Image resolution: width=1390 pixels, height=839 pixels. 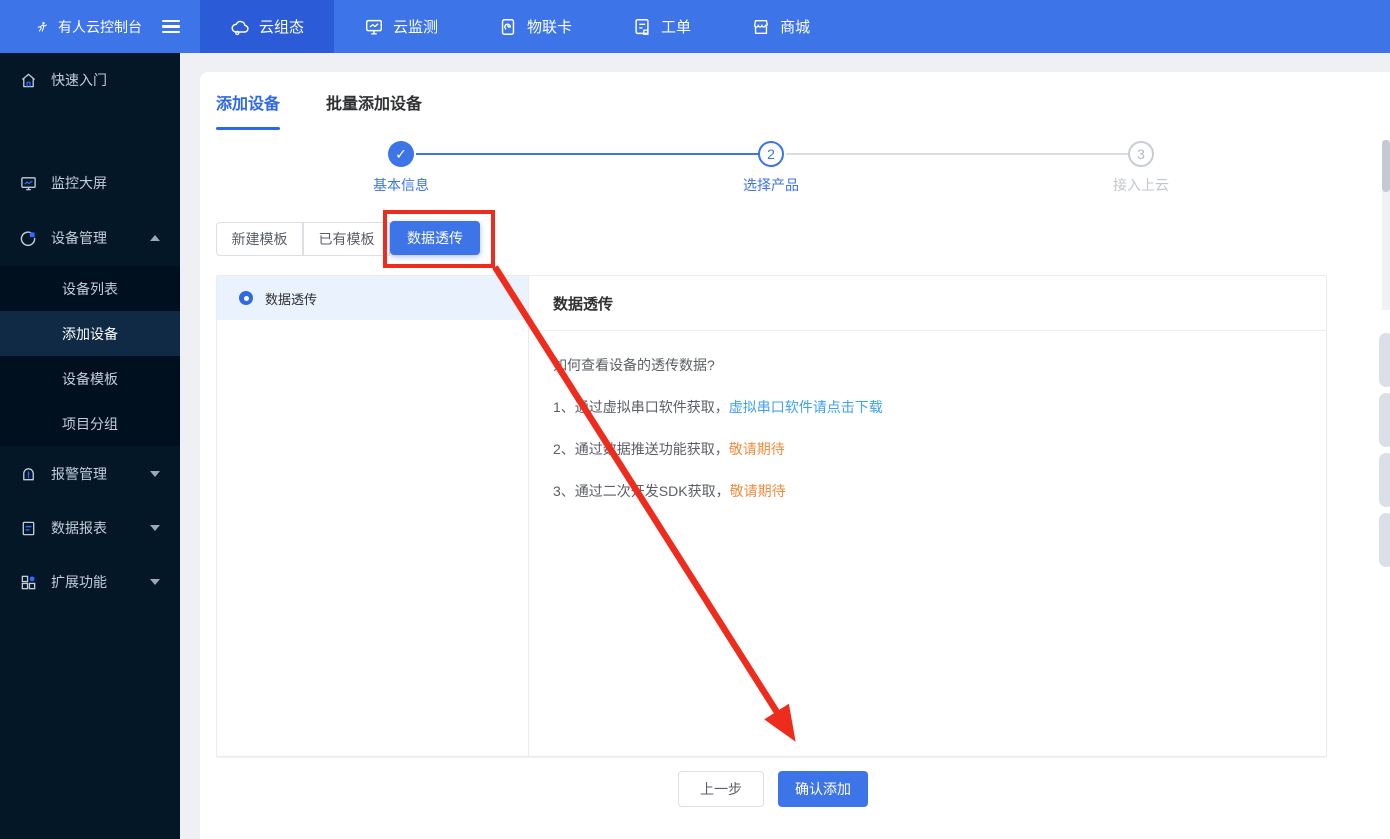 What do you see at coordinates (416, 27) in the screenshot?
I see `nav-item-label: 云监测` at bounding box center [416, 27].